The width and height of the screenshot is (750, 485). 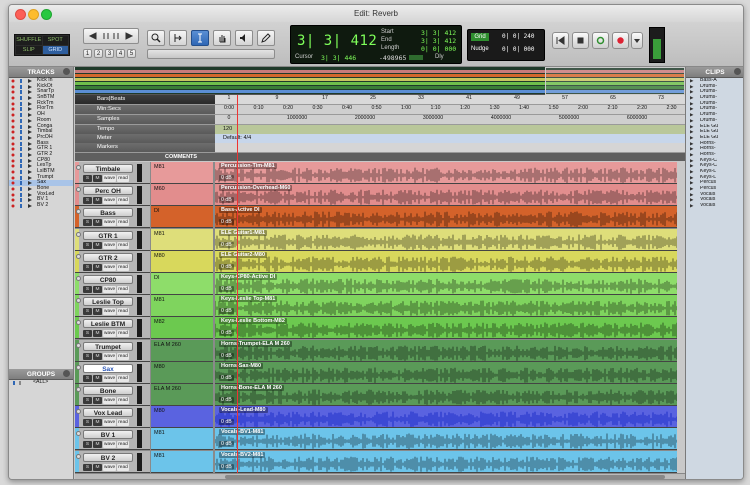 I want to click on zoom-preset-button: 1, so click(x=87, y=53).